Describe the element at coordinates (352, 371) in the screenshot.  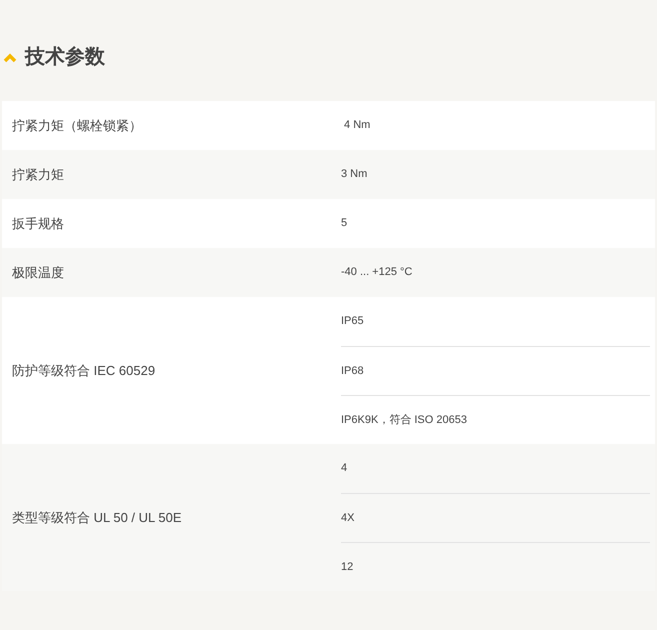
I see `parameter-value: IP68` at that location.